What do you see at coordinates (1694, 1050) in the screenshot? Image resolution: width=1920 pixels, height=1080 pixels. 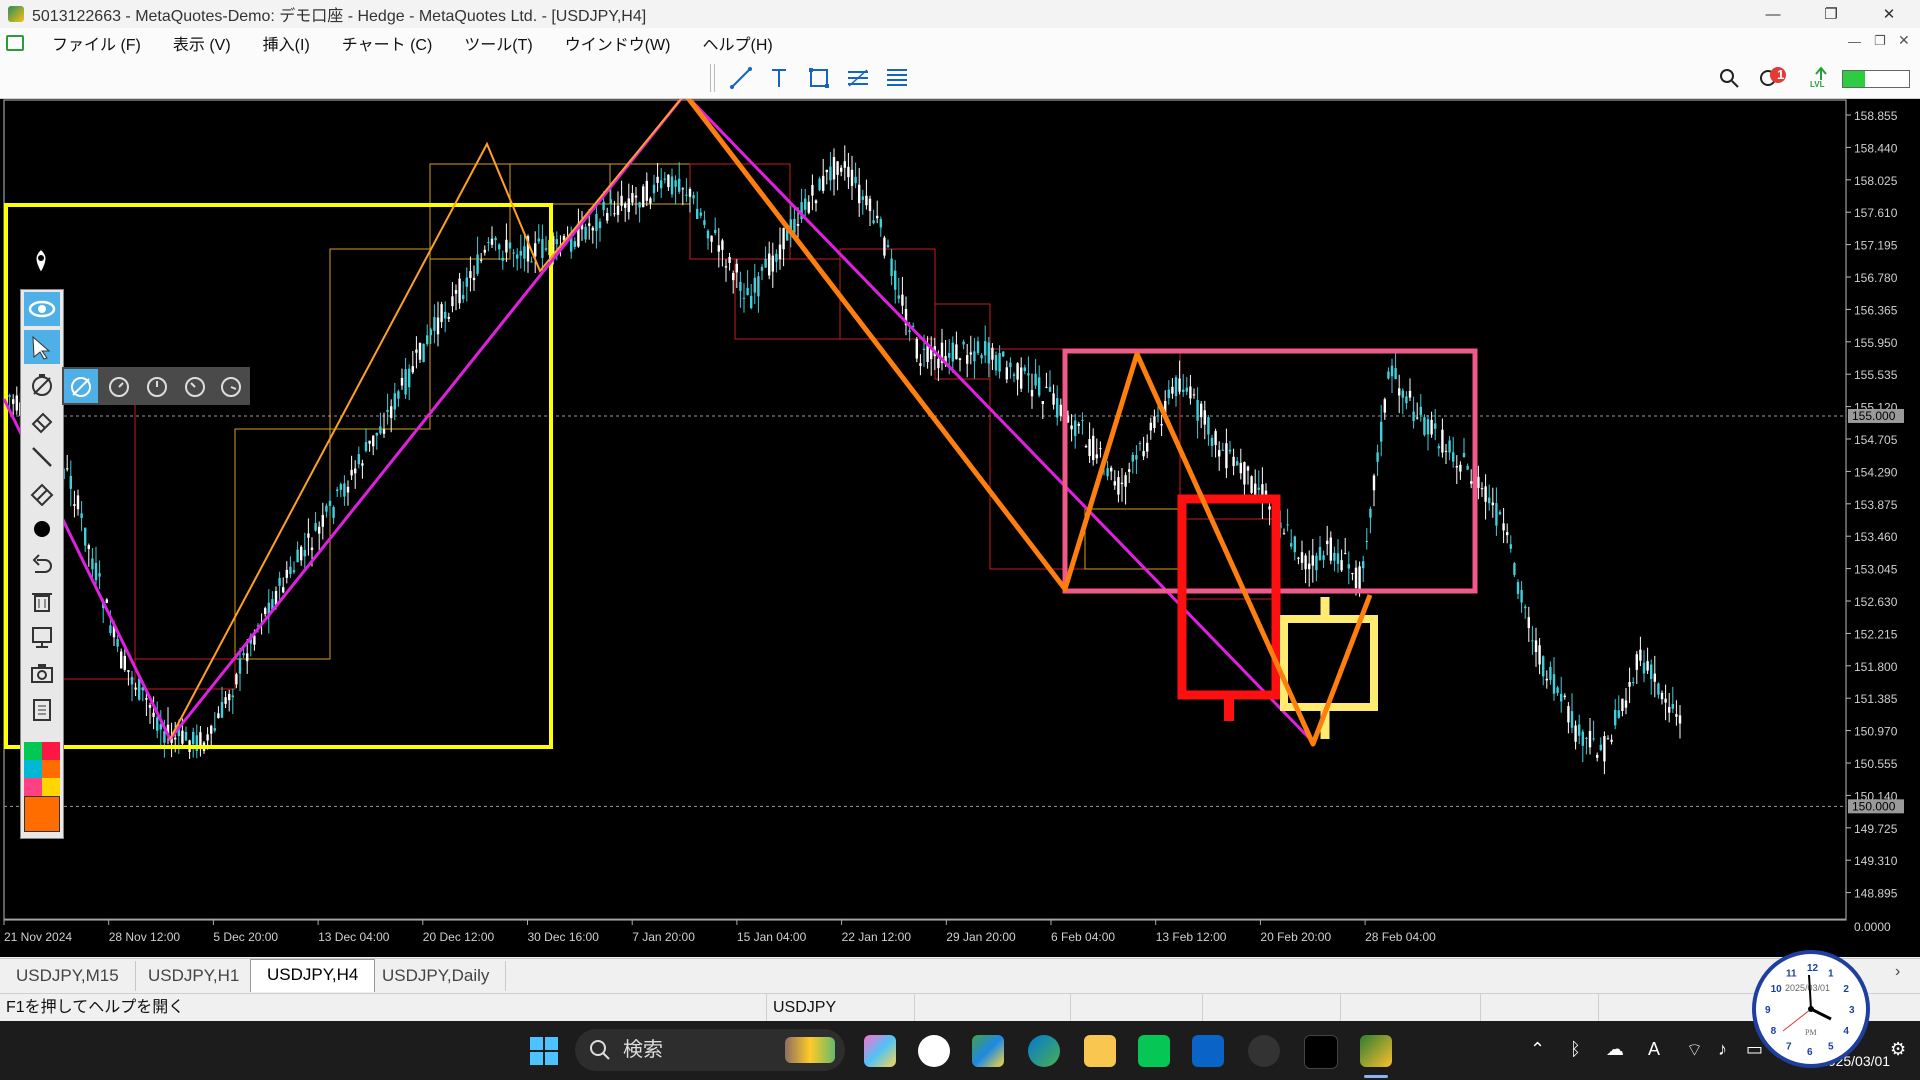 I see `wifi-icon: ⌔` at bounding box center [1694, 1050].